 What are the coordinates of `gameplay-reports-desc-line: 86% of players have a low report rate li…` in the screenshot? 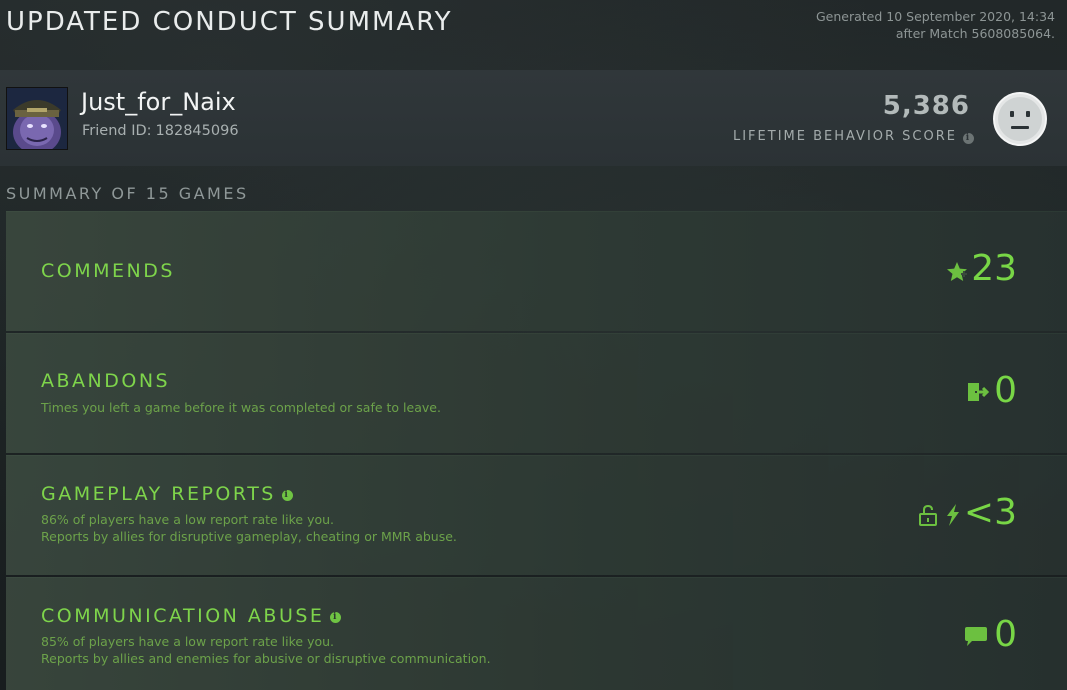 It's located at (188, 519).